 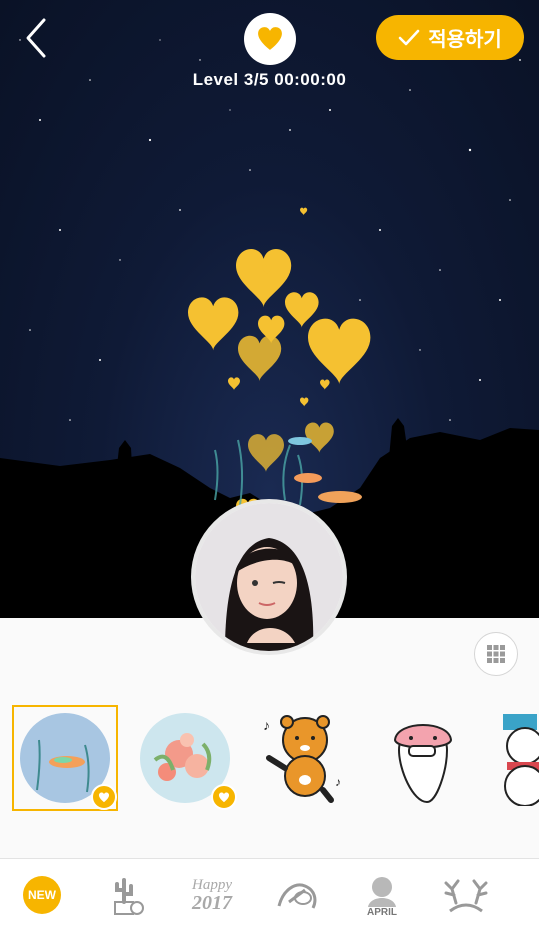 I want to click on tab-happy-2017: Happy 2017, so click(x=212, y=895).